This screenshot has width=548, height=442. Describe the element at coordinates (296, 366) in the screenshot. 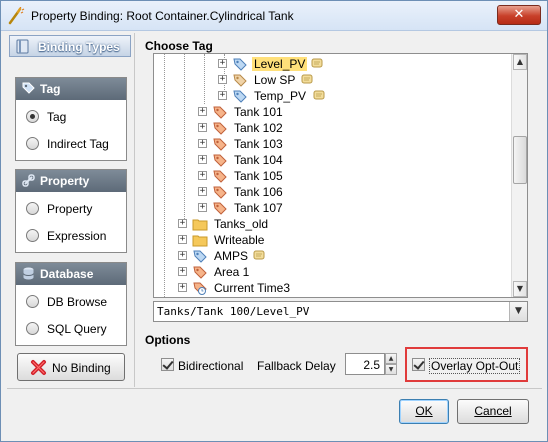

I see `fallback-delay-label: Fallback Delay` at that location.